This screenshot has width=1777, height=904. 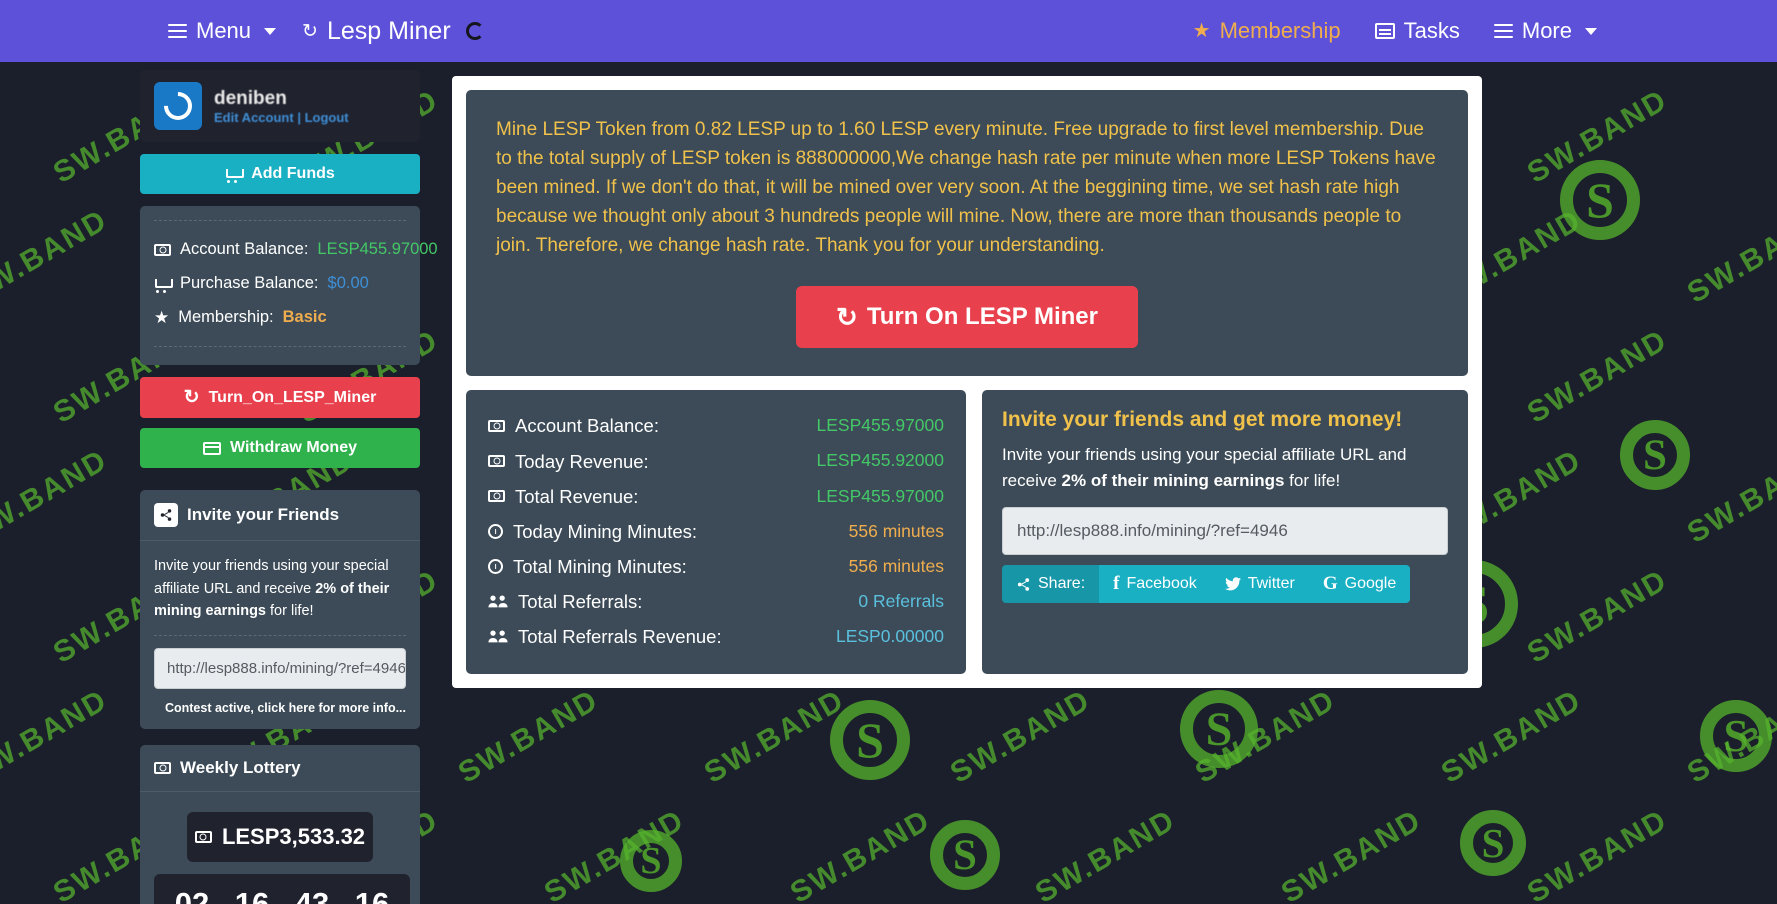 I want to click on facebook-label: Facebook, so click(x=1161, y=584).